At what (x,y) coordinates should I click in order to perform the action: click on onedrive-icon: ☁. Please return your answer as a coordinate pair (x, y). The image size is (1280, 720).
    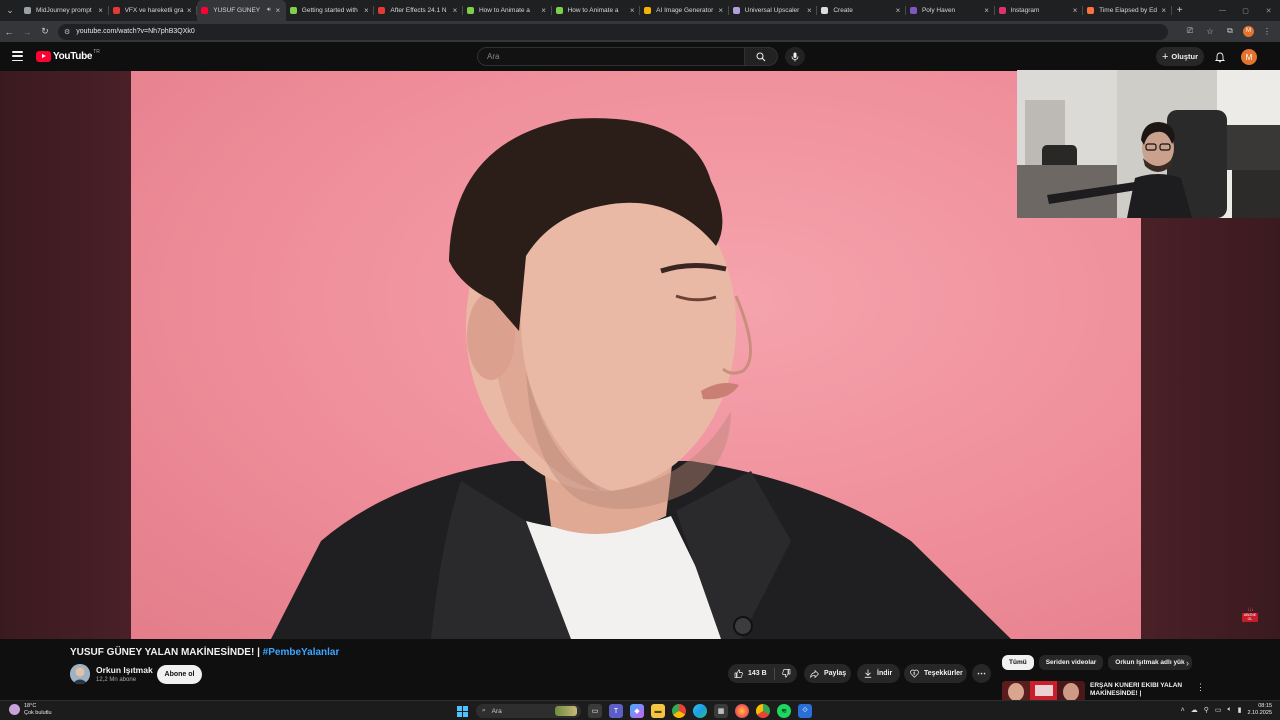
    Looking at the image, I should click on (1194, 710).